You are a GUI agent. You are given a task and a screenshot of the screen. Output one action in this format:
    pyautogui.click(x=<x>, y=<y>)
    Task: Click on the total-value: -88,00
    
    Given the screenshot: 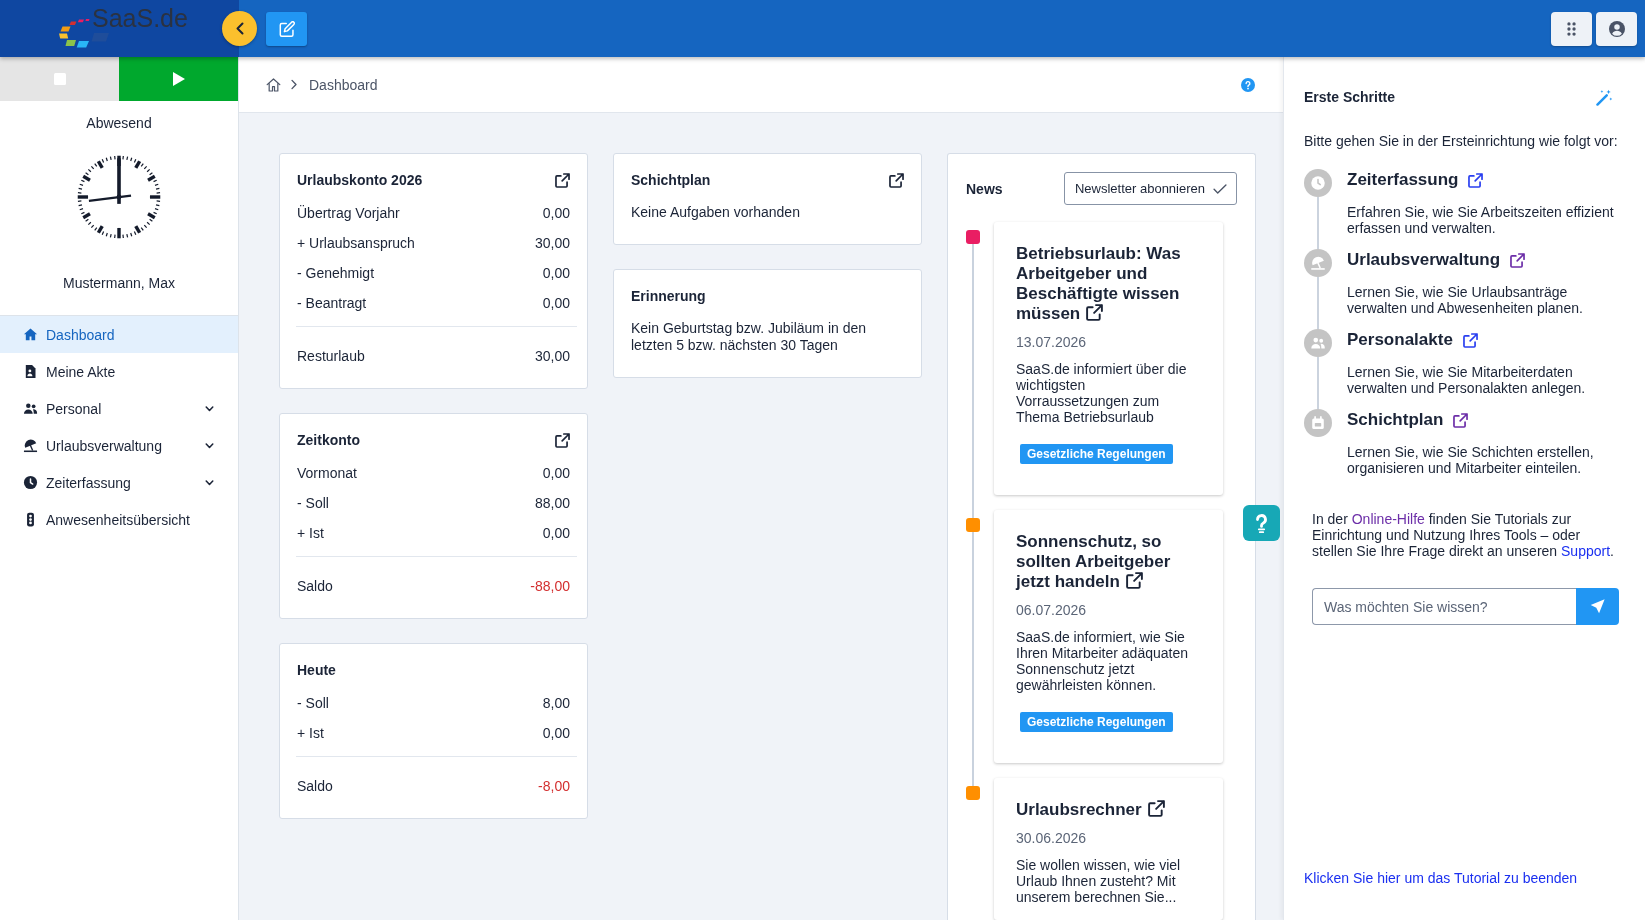 What is the action you would take?
    pyautogui.click(x=550, y=586)
    